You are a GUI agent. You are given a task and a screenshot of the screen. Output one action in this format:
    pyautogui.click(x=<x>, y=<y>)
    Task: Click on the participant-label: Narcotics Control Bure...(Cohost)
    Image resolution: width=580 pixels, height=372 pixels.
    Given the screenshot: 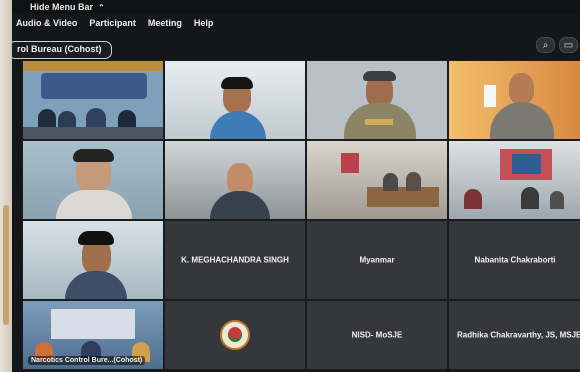 What is the action you would take?
    pyautogui.click(x=87, y=360)
    